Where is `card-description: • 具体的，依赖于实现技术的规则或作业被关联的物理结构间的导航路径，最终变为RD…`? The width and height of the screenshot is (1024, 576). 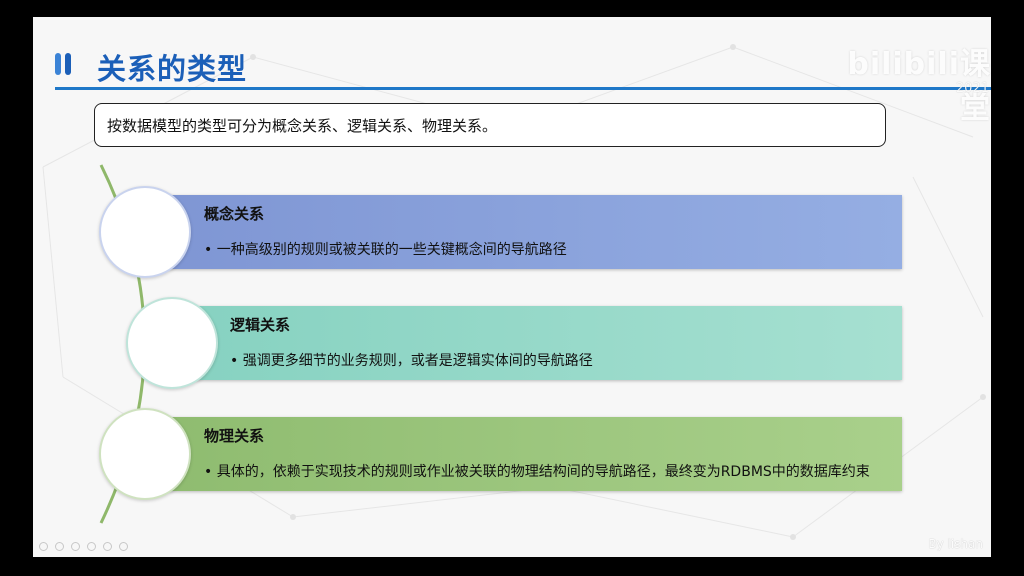
card-description: • 具体的，依赖于实现技术的规则或作业被关联的物理结构间的导航路径，最终变为RD… is located at coordinates (537, 472).